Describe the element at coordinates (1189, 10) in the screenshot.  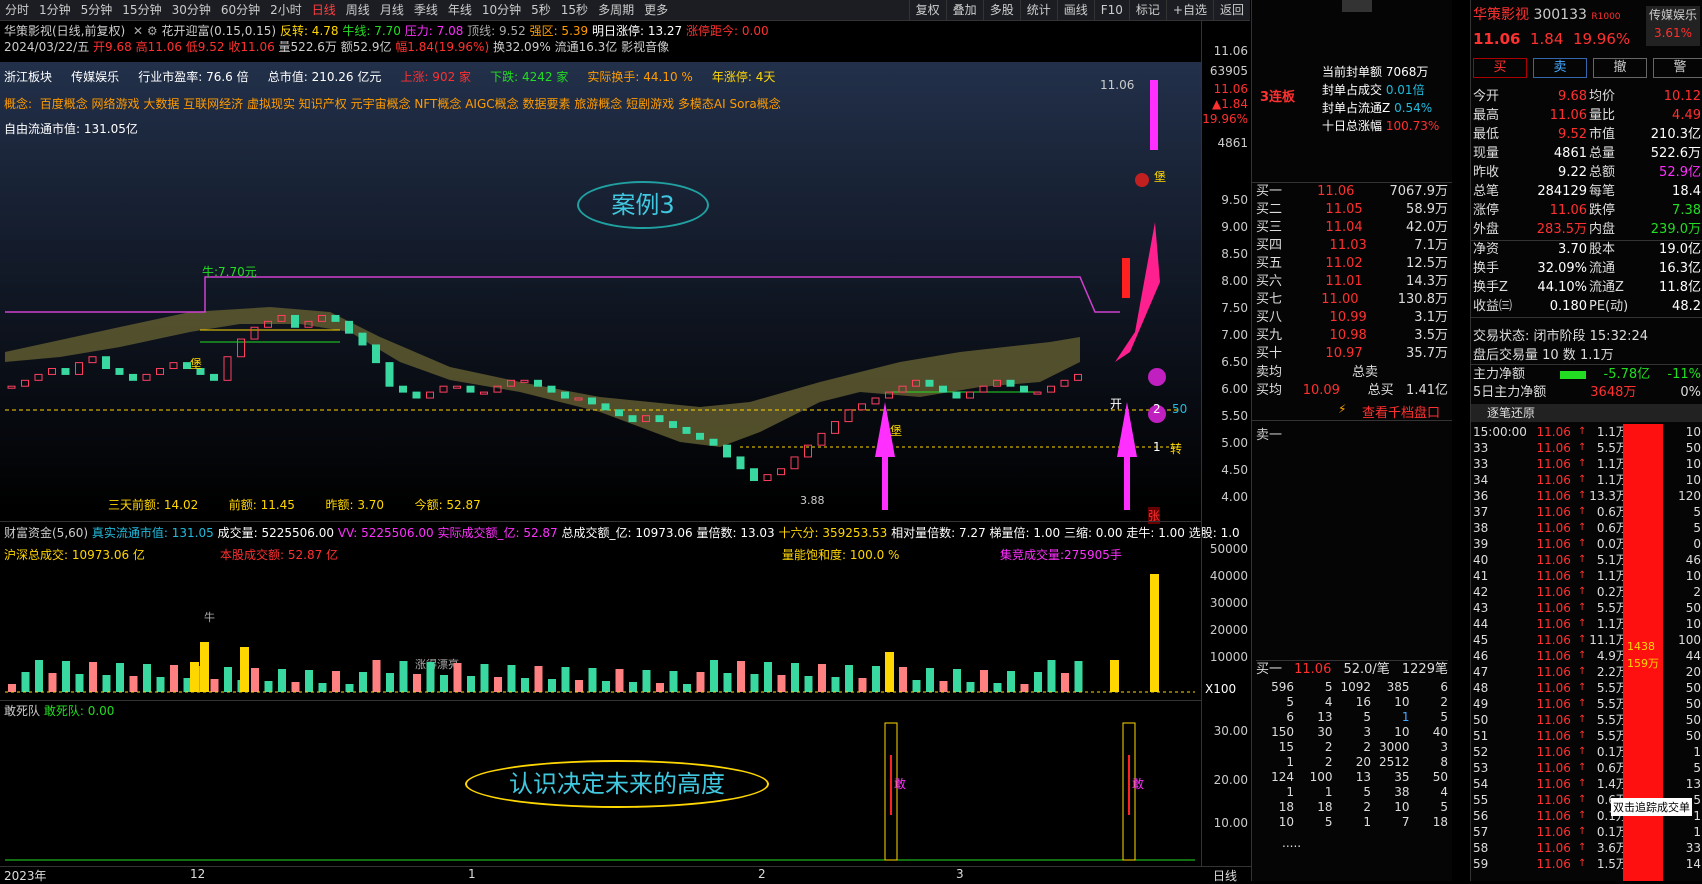
I see `toolbar-action-7: +自选` at that location.